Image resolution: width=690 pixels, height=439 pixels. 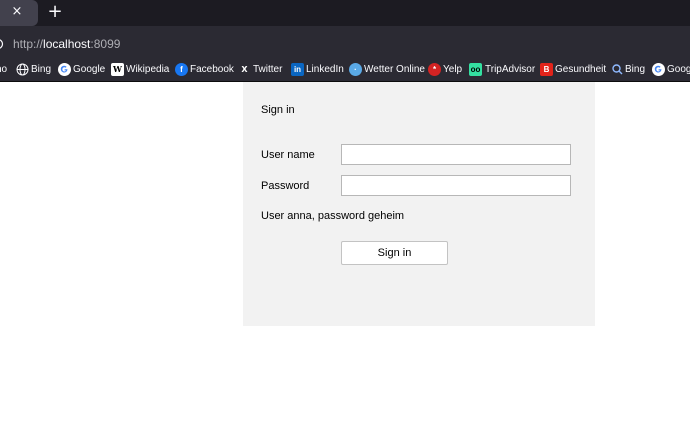 What do you see at coordinates (28, 44) in the screenshot?
I see `url-scheme: http://` at bounding box center [28, 44].